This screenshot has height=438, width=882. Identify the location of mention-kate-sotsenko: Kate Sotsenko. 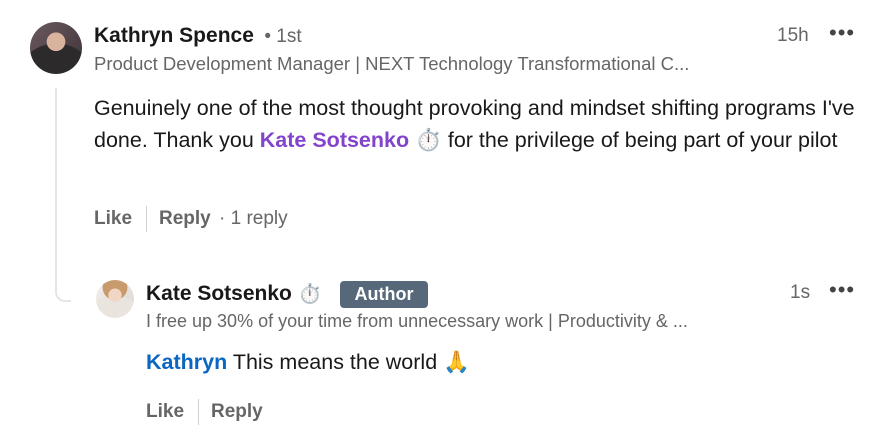
(334, 140).